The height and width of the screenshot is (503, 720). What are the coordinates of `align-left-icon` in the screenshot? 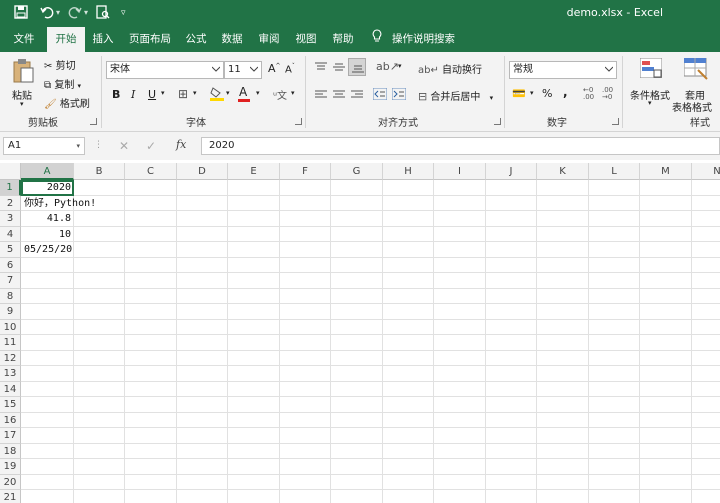 It's located at (321, 96).